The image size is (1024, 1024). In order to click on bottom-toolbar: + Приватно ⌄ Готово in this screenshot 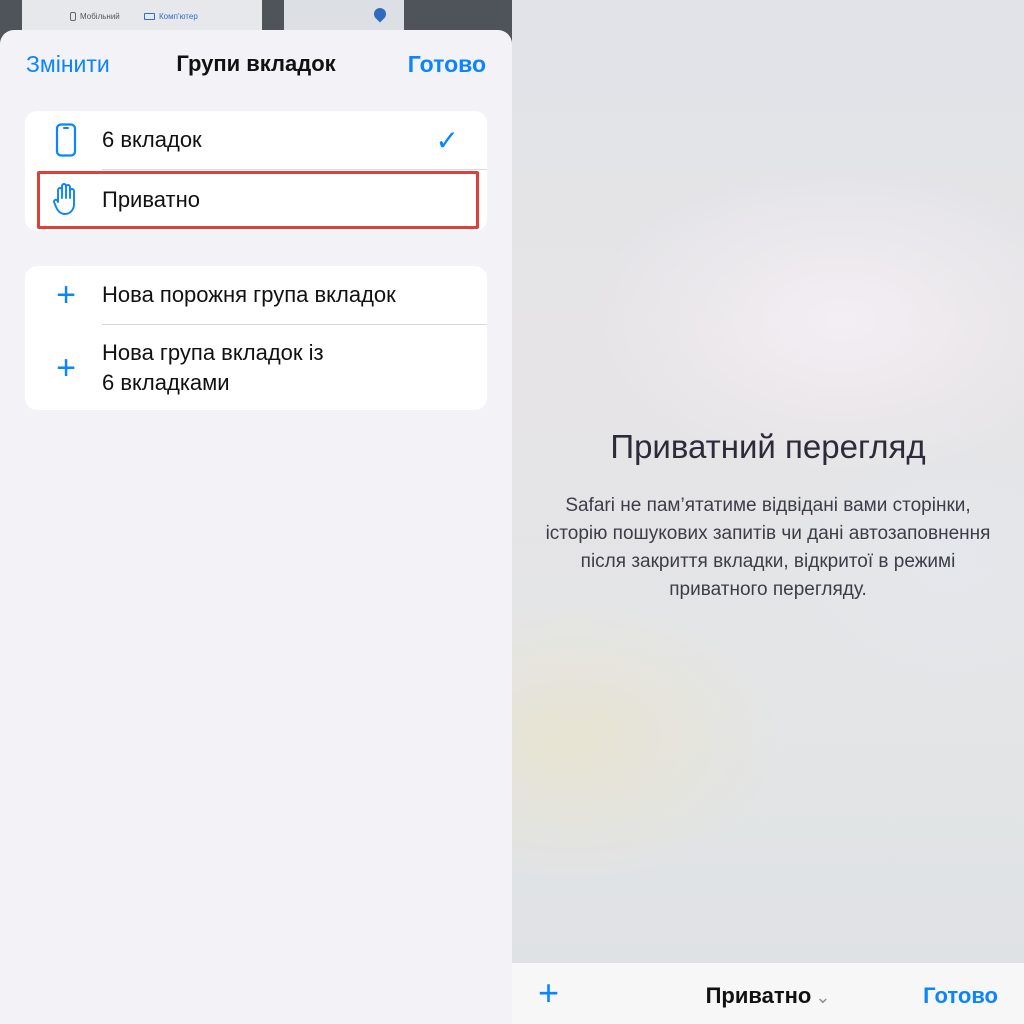, I will do `click(768, 993)`.